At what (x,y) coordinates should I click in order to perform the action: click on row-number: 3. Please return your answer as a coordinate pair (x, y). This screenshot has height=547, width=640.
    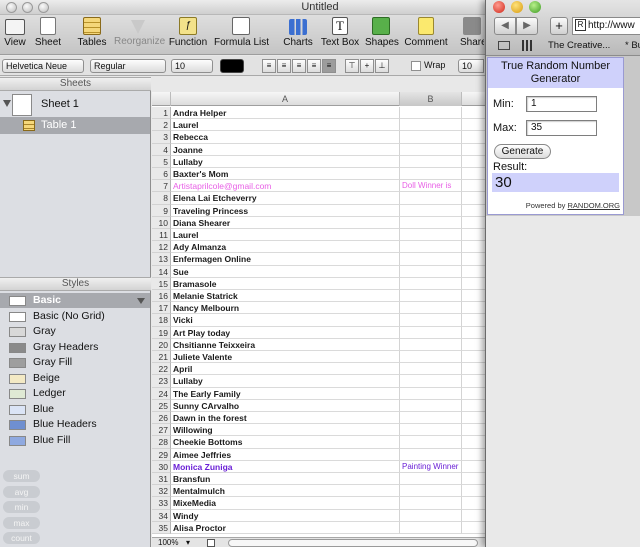
    Looking at the image, I should click on (161, 137).